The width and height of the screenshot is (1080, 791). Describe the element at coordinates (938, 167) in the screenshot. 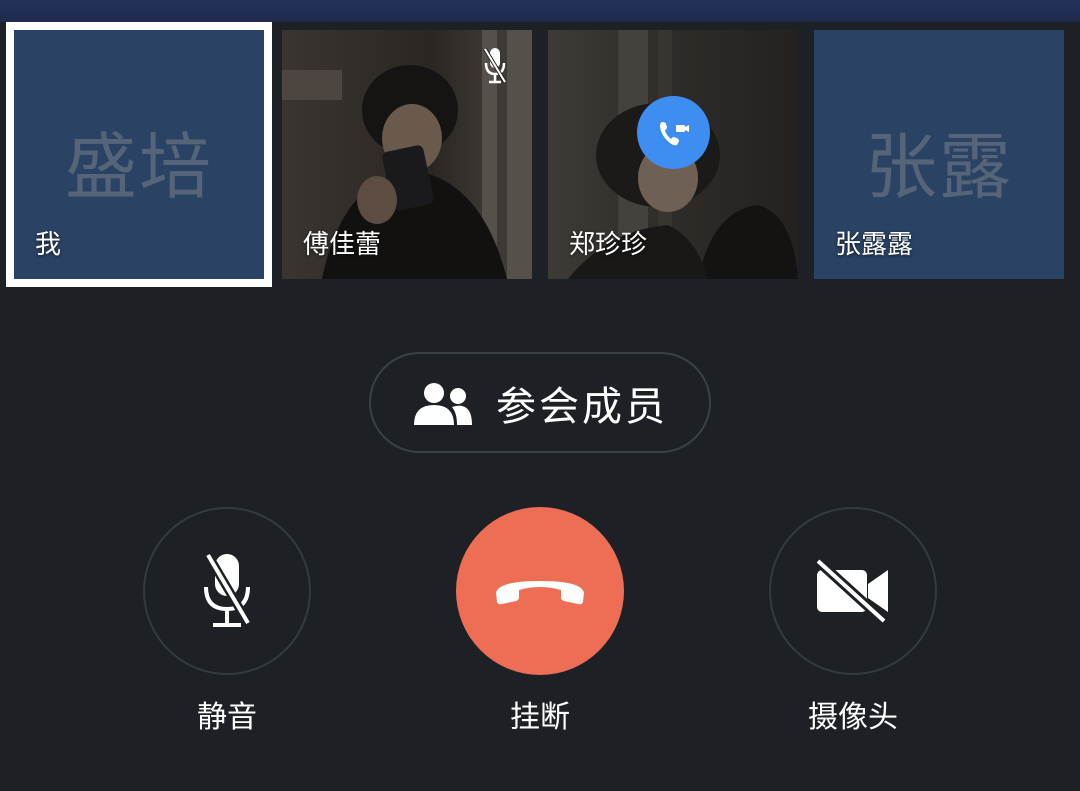

I see `avatar-initials: 张露` at that location.